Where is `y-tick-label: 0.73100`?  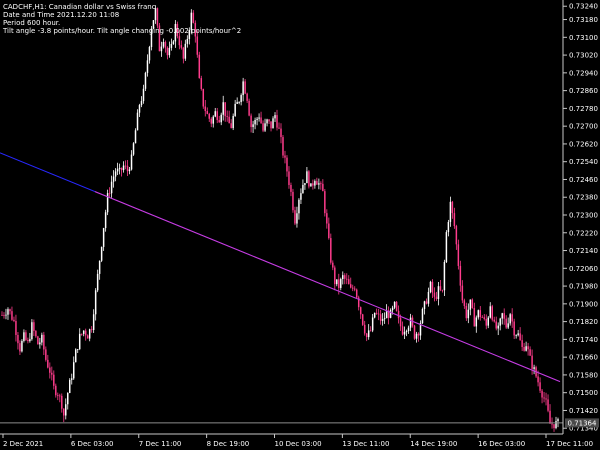 y-tick-label: 0.73100 is located at coordinates (583, 38).